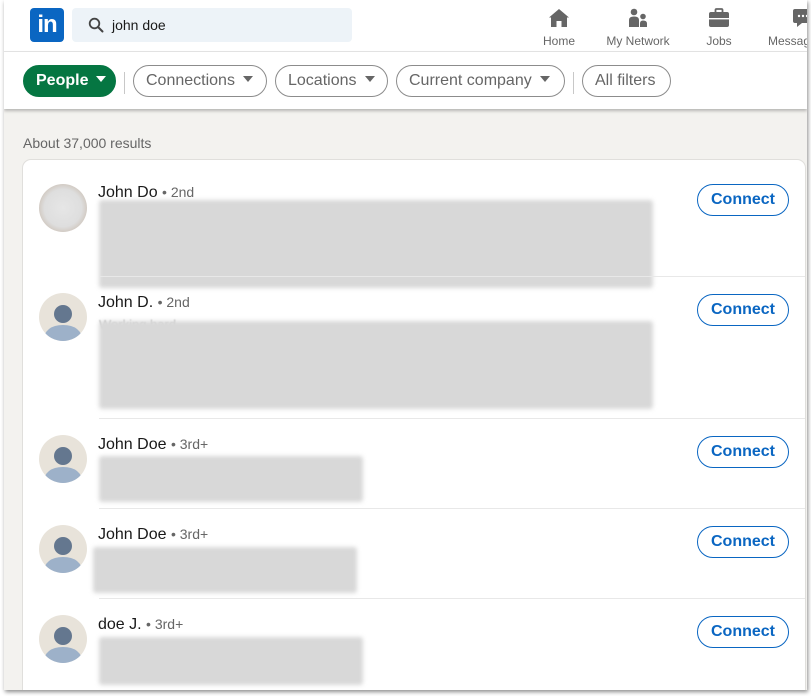 The height and width of the screenshot is (696, 811). I want to click on search-query: john doe, so click(139, 25).